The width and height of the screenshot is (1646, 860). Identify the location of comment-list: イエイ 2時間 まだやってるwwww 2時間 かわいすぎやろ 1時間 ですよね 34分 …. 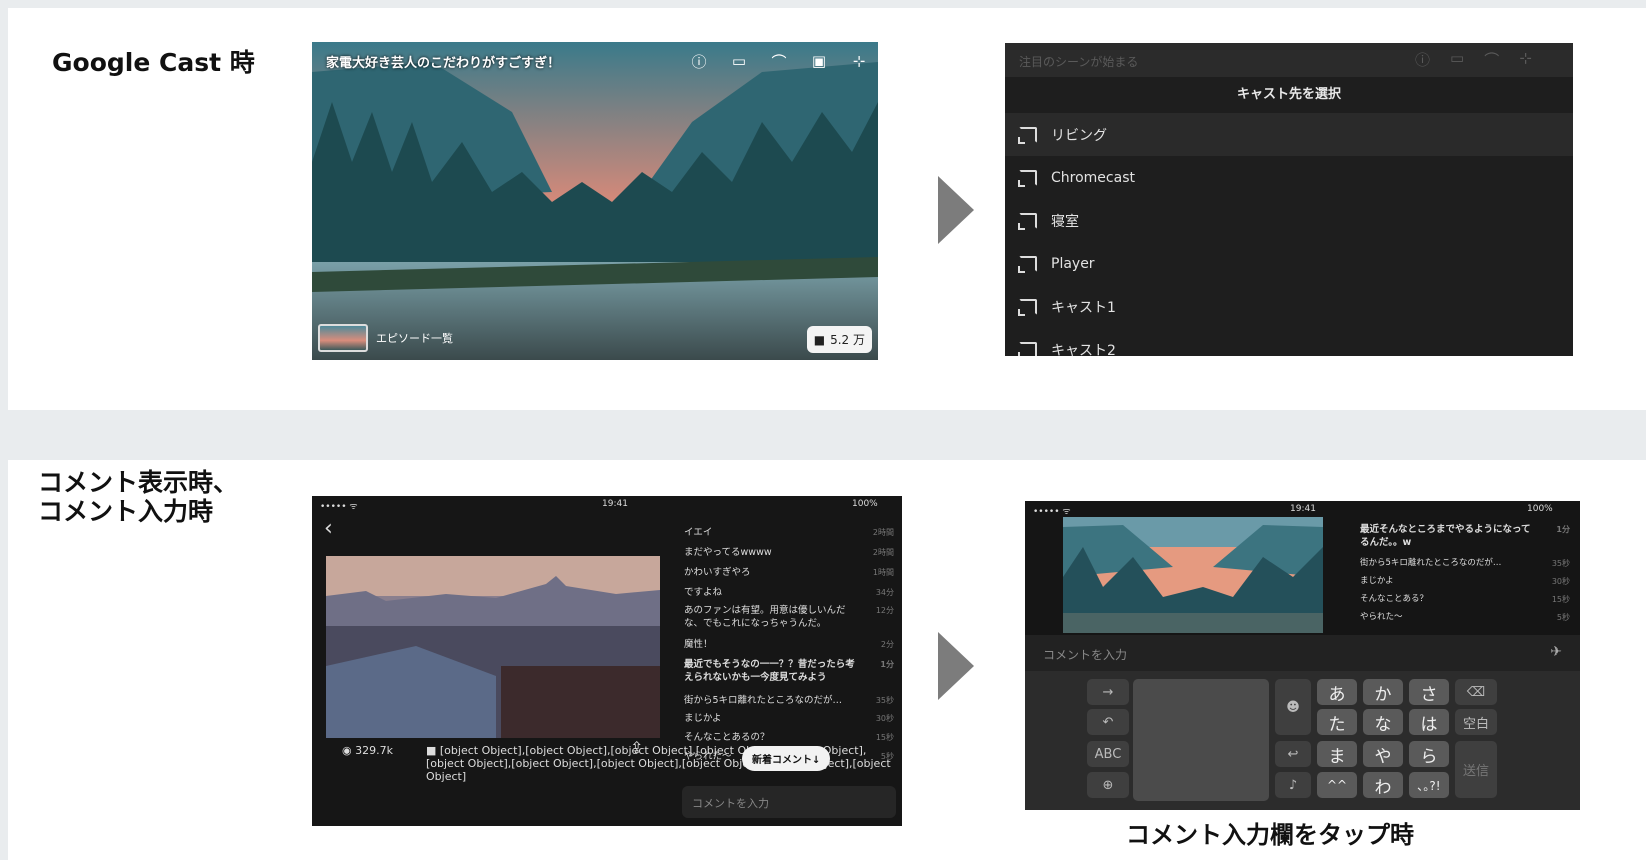
(789, 661).